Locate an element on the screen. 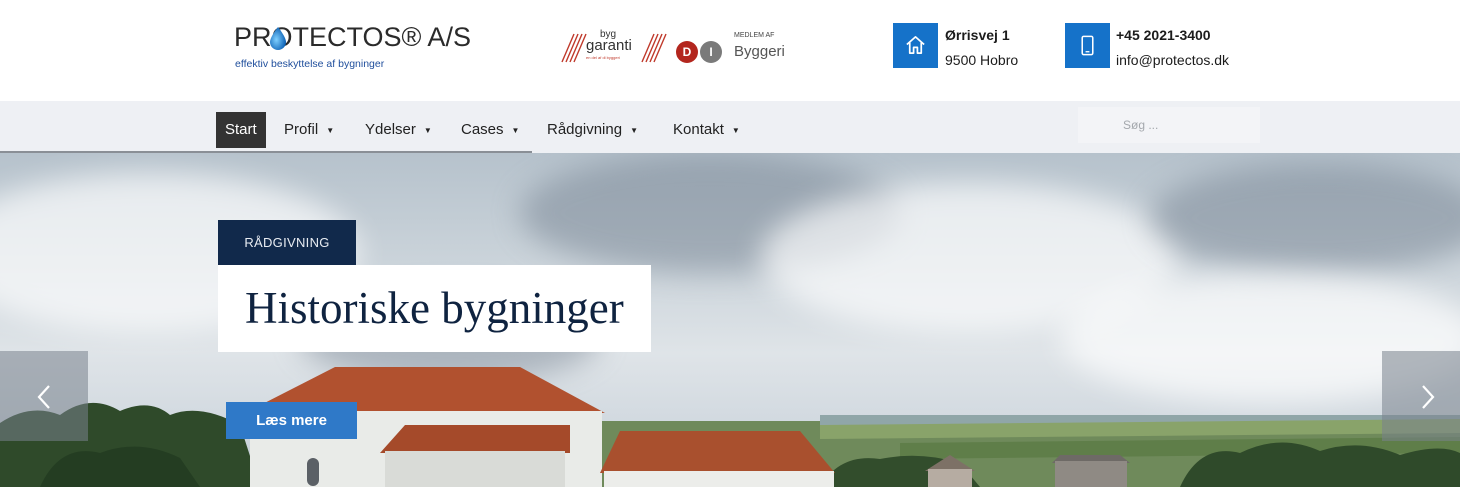 Image resolution: width=1460 pixels, height=487 pixels. phone-number: +45 2021-3400 is located at coordinates (1163, 35).